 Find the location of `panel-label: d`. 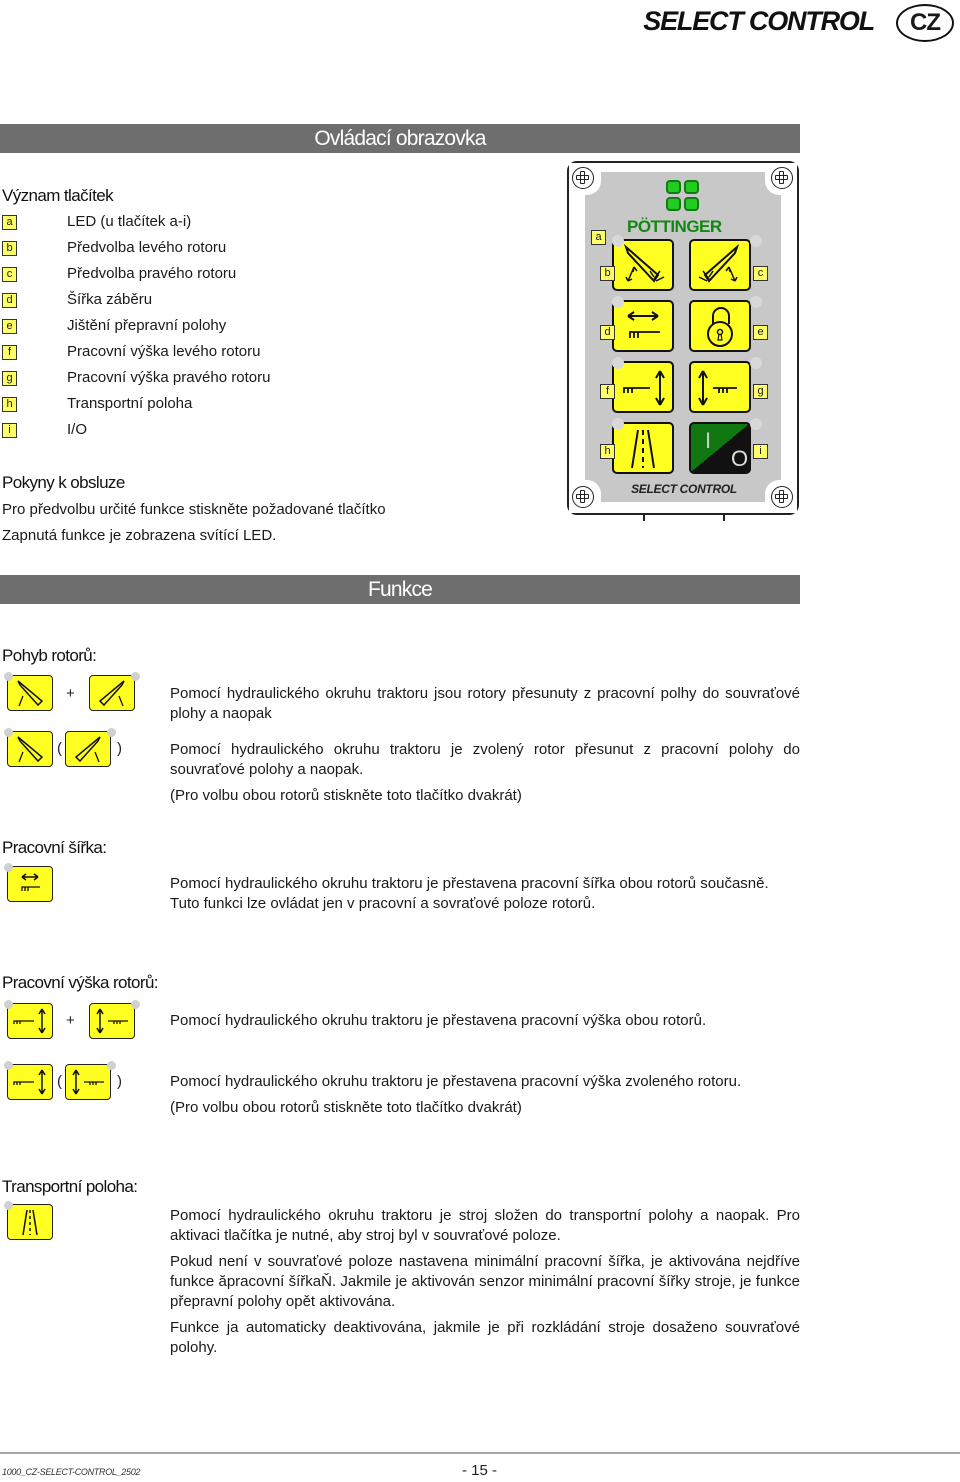

panel-label: d is located at coordinates (607, 332).